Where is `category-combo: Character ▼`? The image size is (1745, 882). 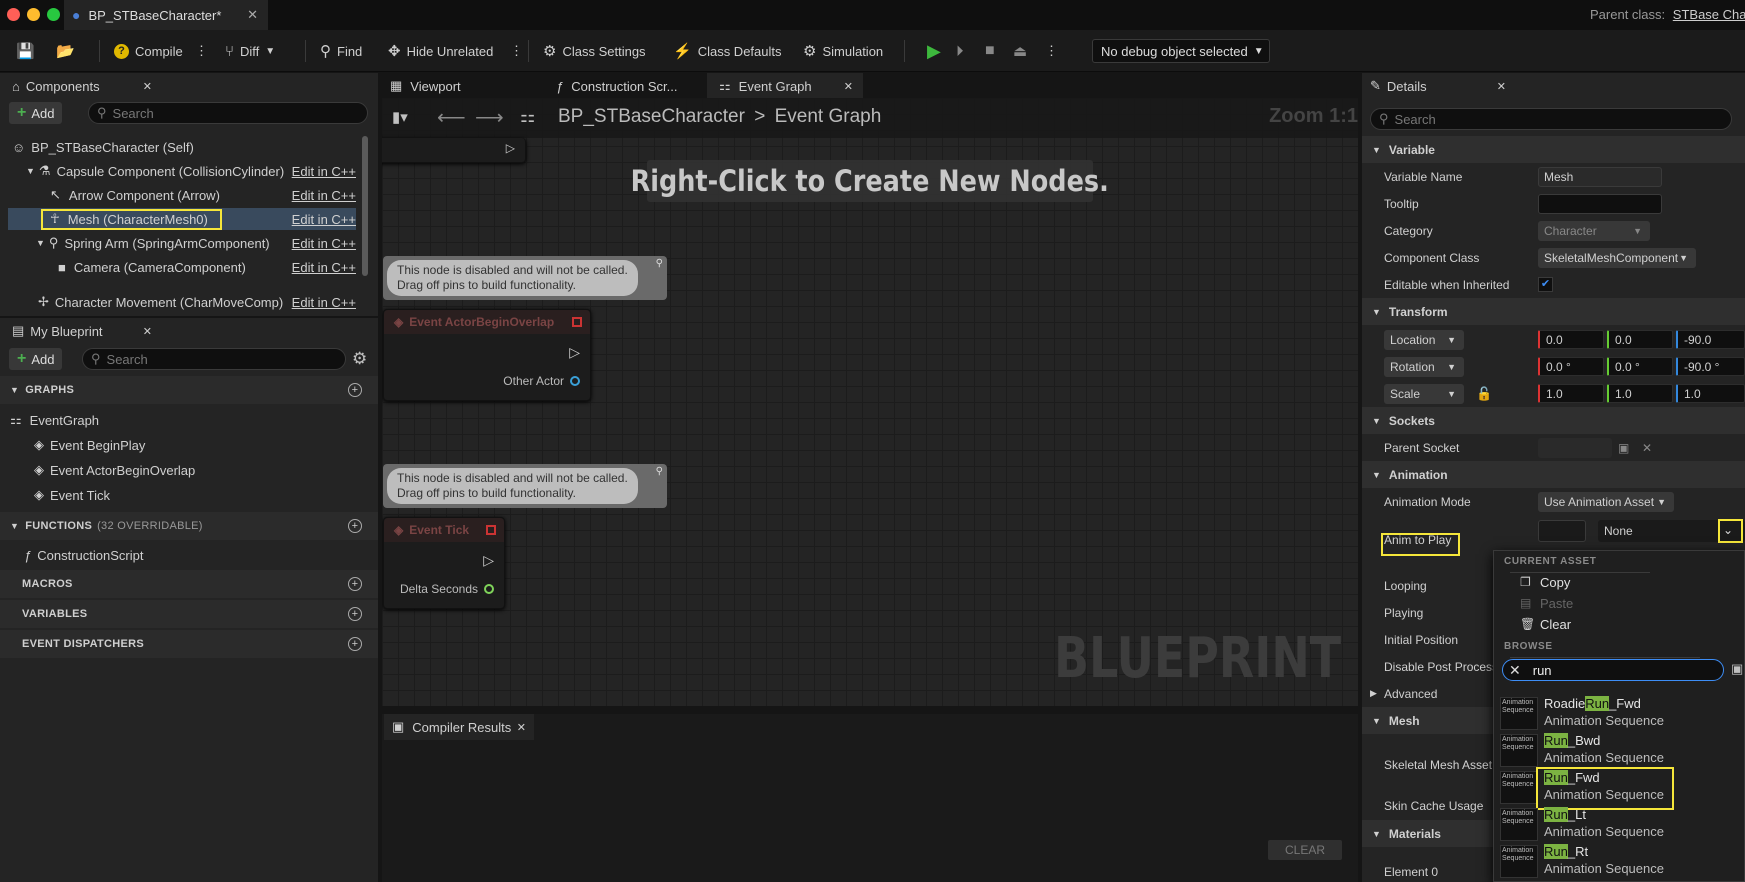
category-combo: Character ▼ is located at coordinates (1594, 230).